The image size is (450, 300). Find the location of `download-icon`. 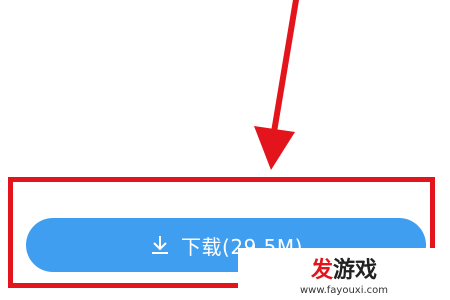

download-icon is located at coordinates (160, 245).